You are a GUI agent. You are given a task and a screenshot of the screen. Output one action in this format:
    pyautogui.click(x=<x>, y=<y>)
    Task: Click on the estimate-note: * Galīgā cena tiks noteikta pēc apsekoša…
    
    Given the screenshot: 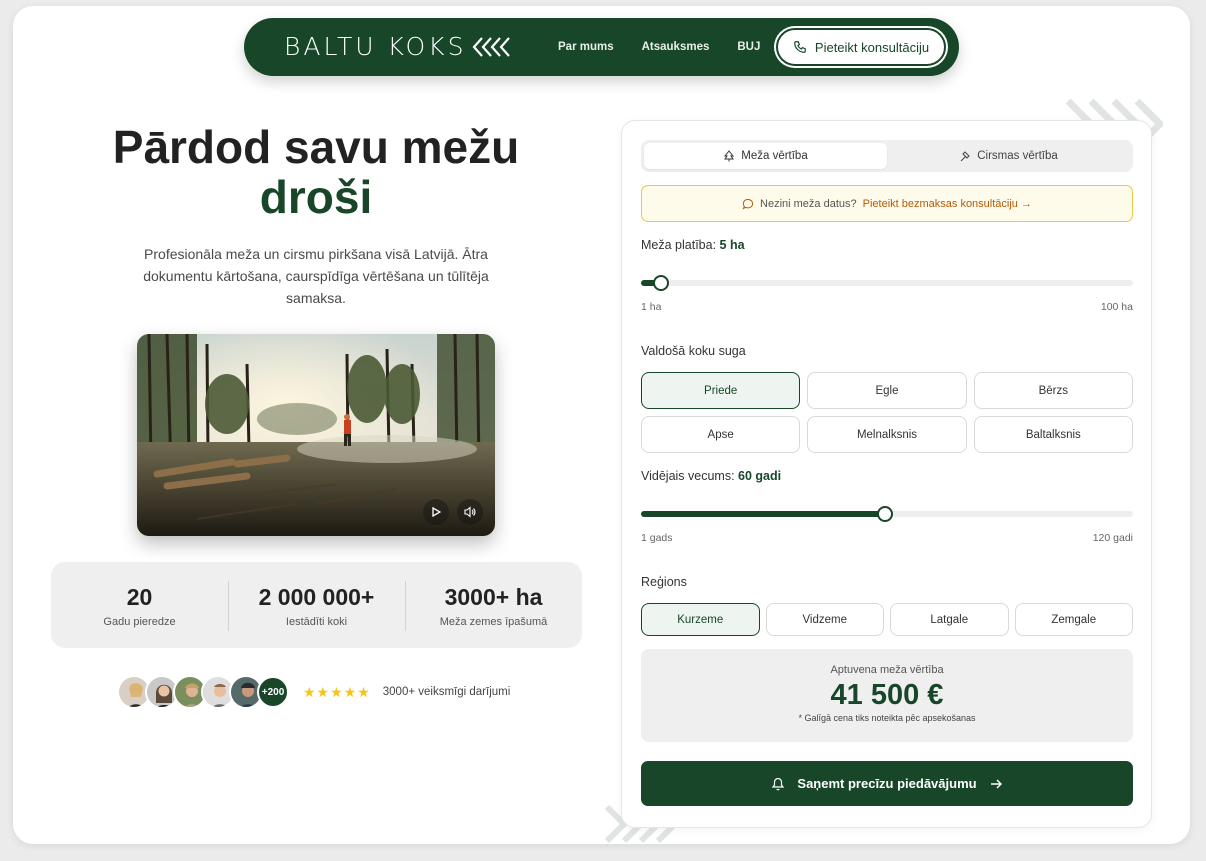 What is the action you would take?
    pyautogui.click(x=887, y=718)
    